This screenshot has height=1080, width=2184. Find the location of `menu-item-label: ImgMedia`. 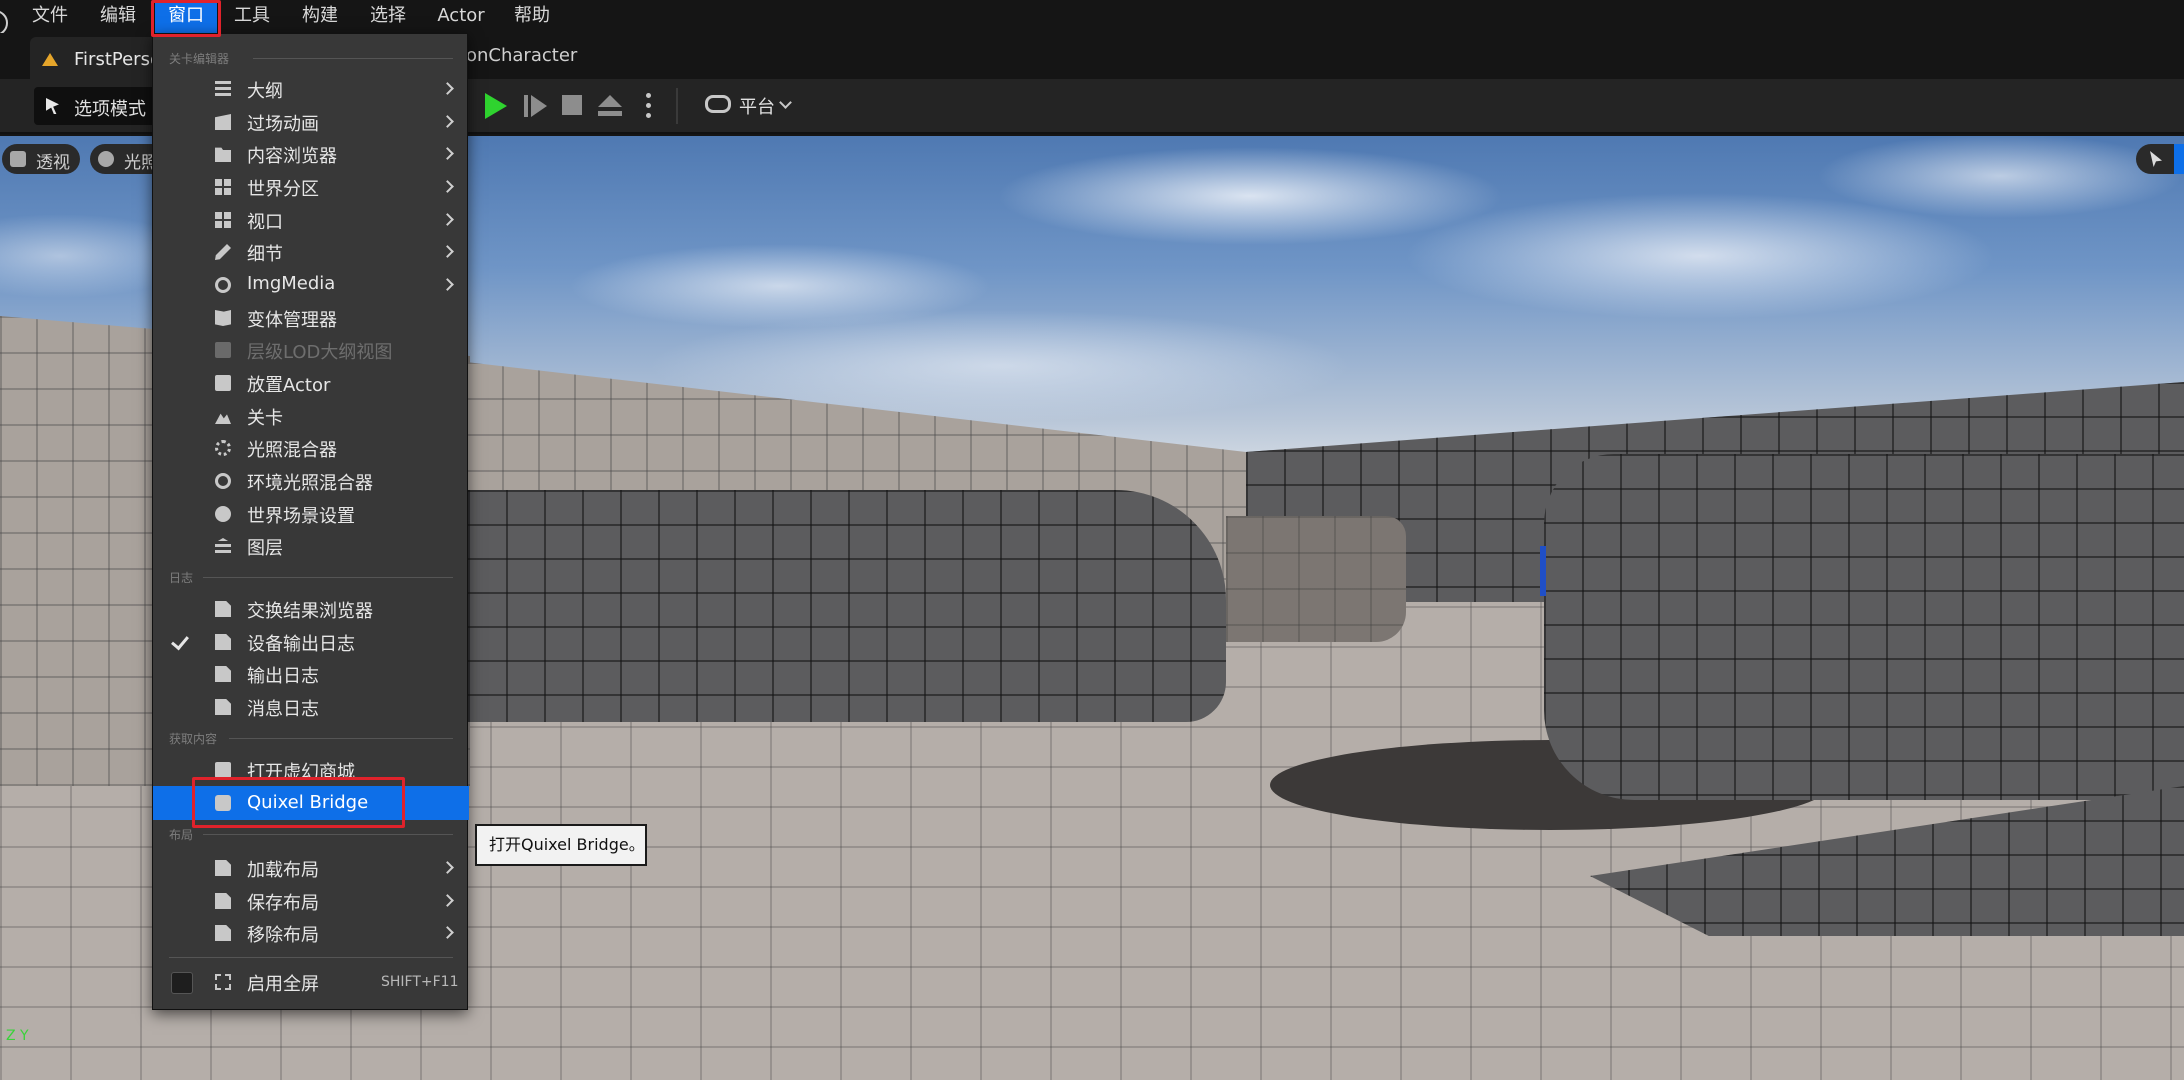

menu-item-label: ImgMedia is located at coordinates (291, 283).